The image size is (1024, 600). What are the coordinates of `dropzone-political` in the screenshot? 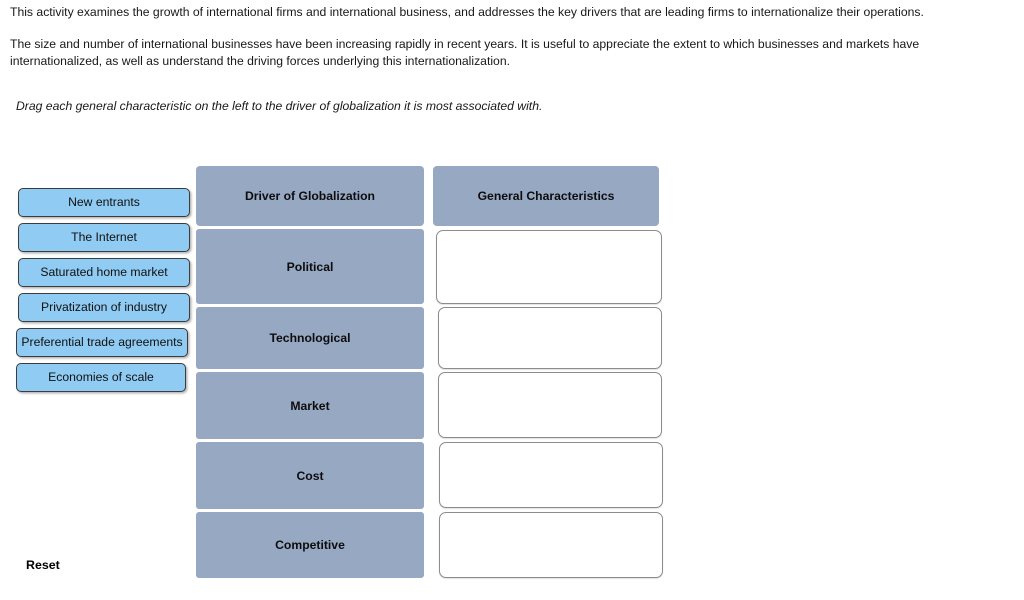 It's located at (549, 267).